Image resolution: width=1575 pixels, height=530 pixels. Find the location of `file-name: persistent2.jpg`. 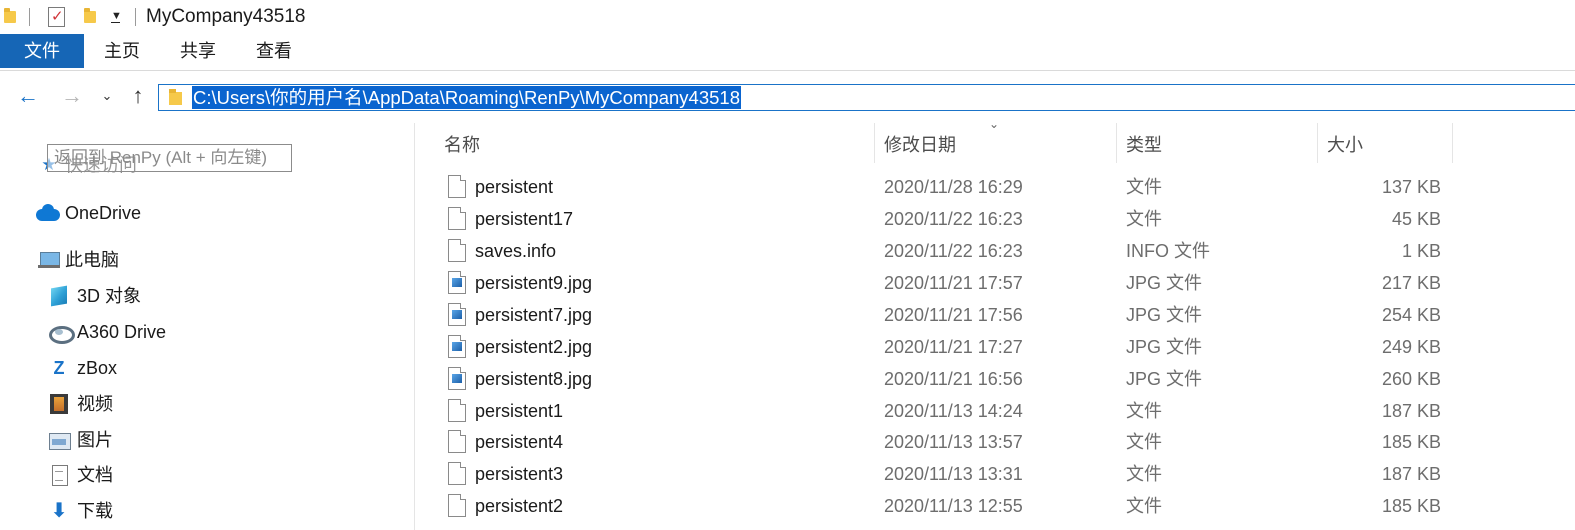

file-name: persistent2.jpg is located at coordinates (534, 347).